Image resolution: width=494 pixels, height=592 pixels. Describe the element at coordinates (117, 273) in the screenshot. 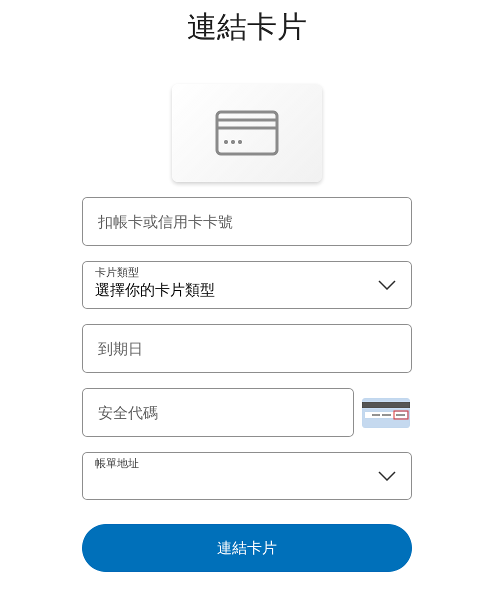

I see `field-label: 卡片類型` at that location.